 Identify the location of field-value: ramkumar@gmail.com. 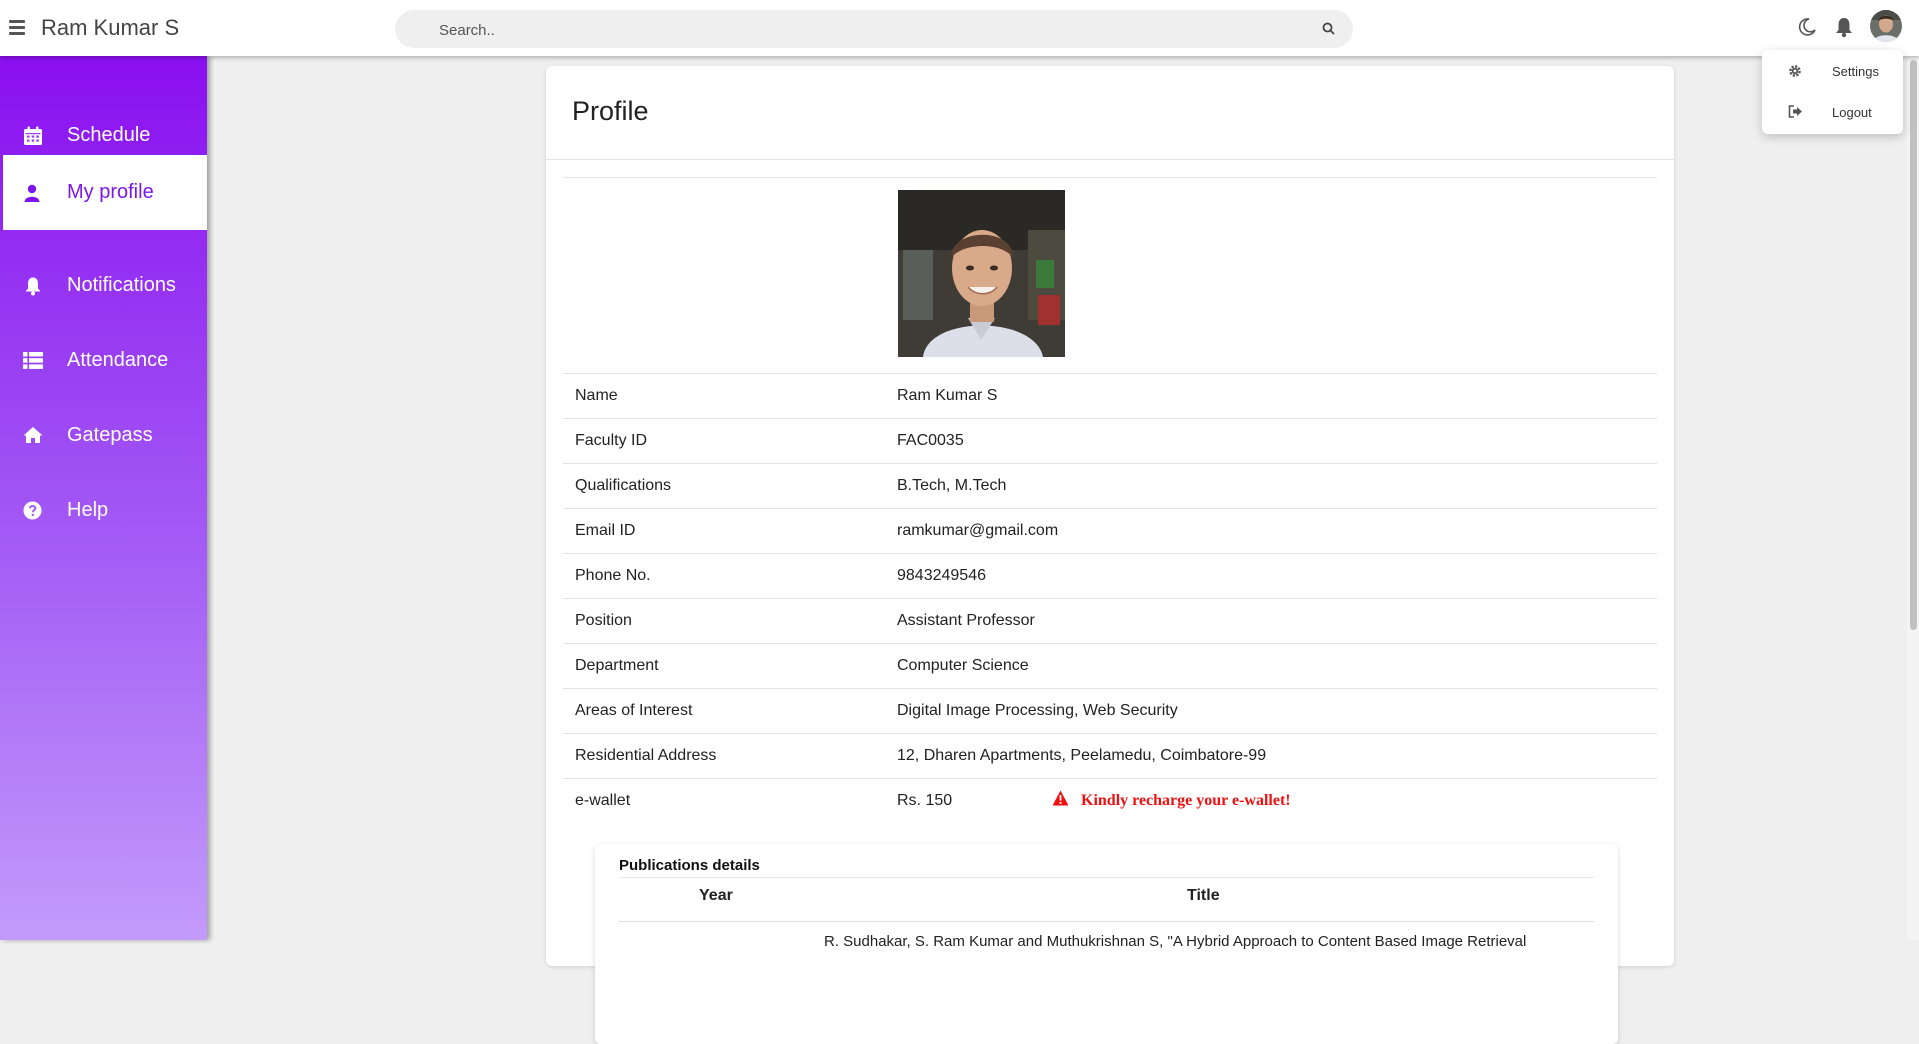
(978, 530).